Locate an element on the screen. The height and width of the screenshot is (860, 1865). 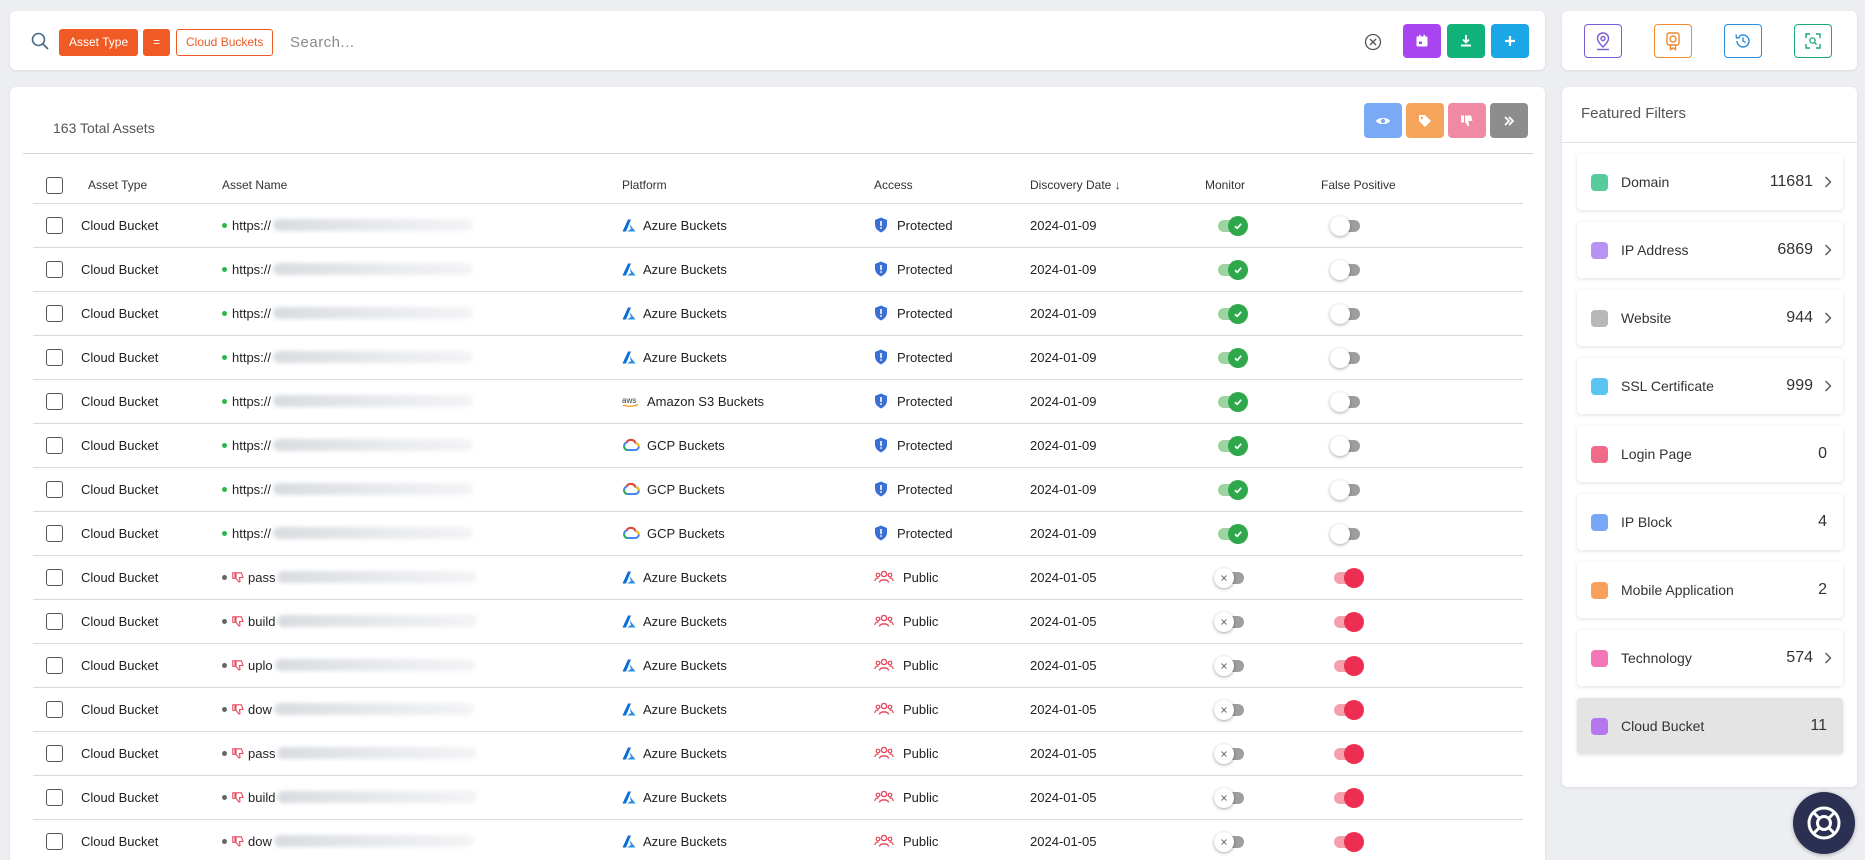
help-button is located at coordinates (1824, 823).